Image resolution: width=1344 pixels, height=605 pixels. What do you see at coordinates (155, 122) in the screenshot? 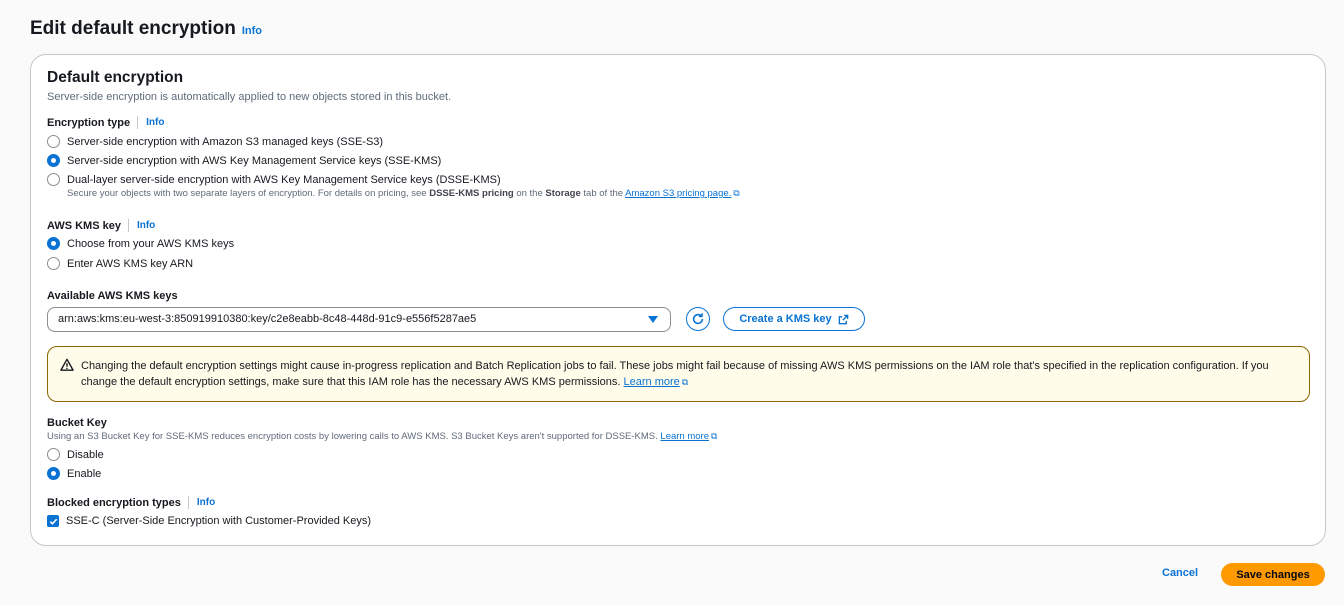
I see `encryption-type-info-link: Info` at bounding box center [155, 122].